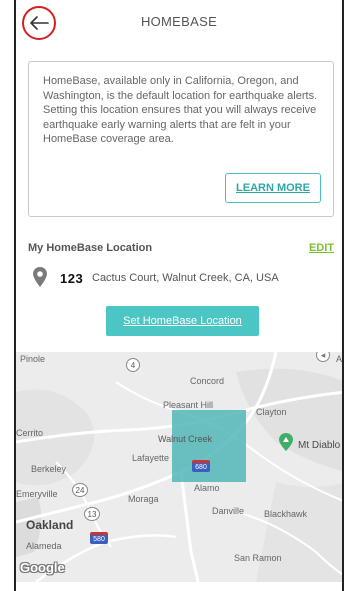 This screenshot has height=591, width=356. I want to click on map-label-cerrito: Cerrito, so click(30, 433).